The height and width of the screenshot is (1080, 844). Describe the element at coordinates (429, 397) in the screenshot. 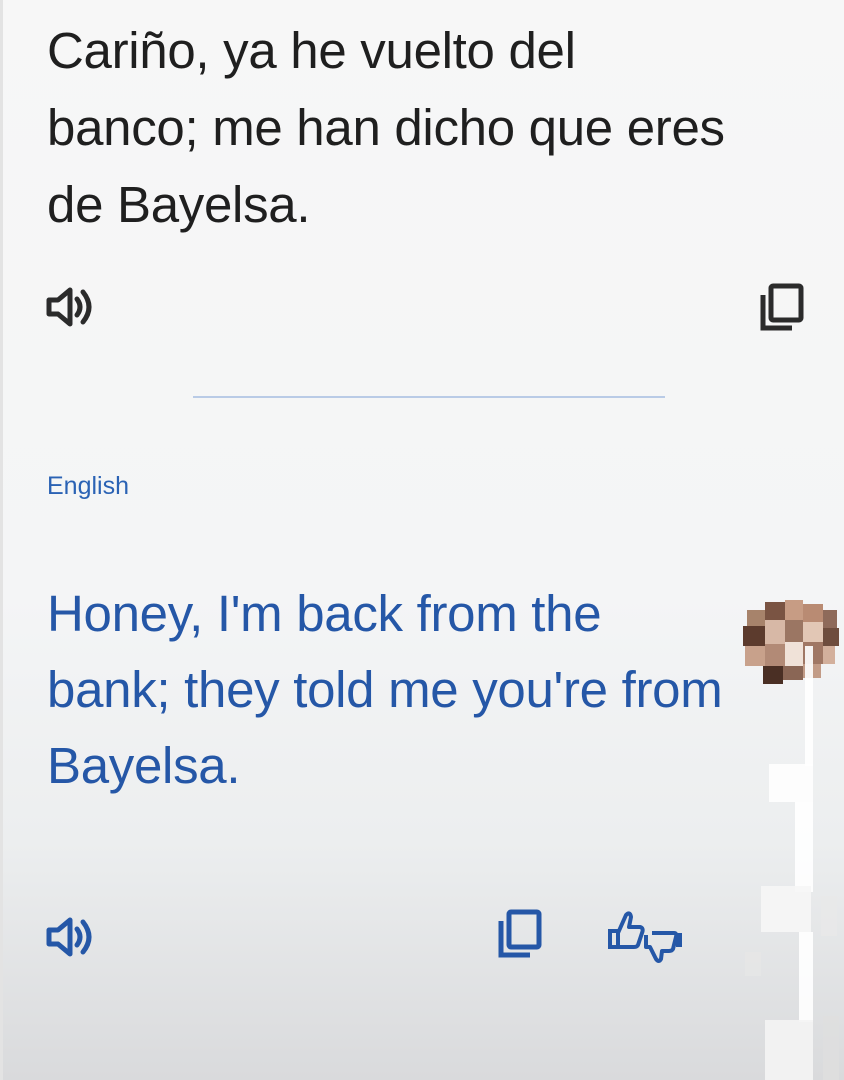

I see `section-divider` at that location.